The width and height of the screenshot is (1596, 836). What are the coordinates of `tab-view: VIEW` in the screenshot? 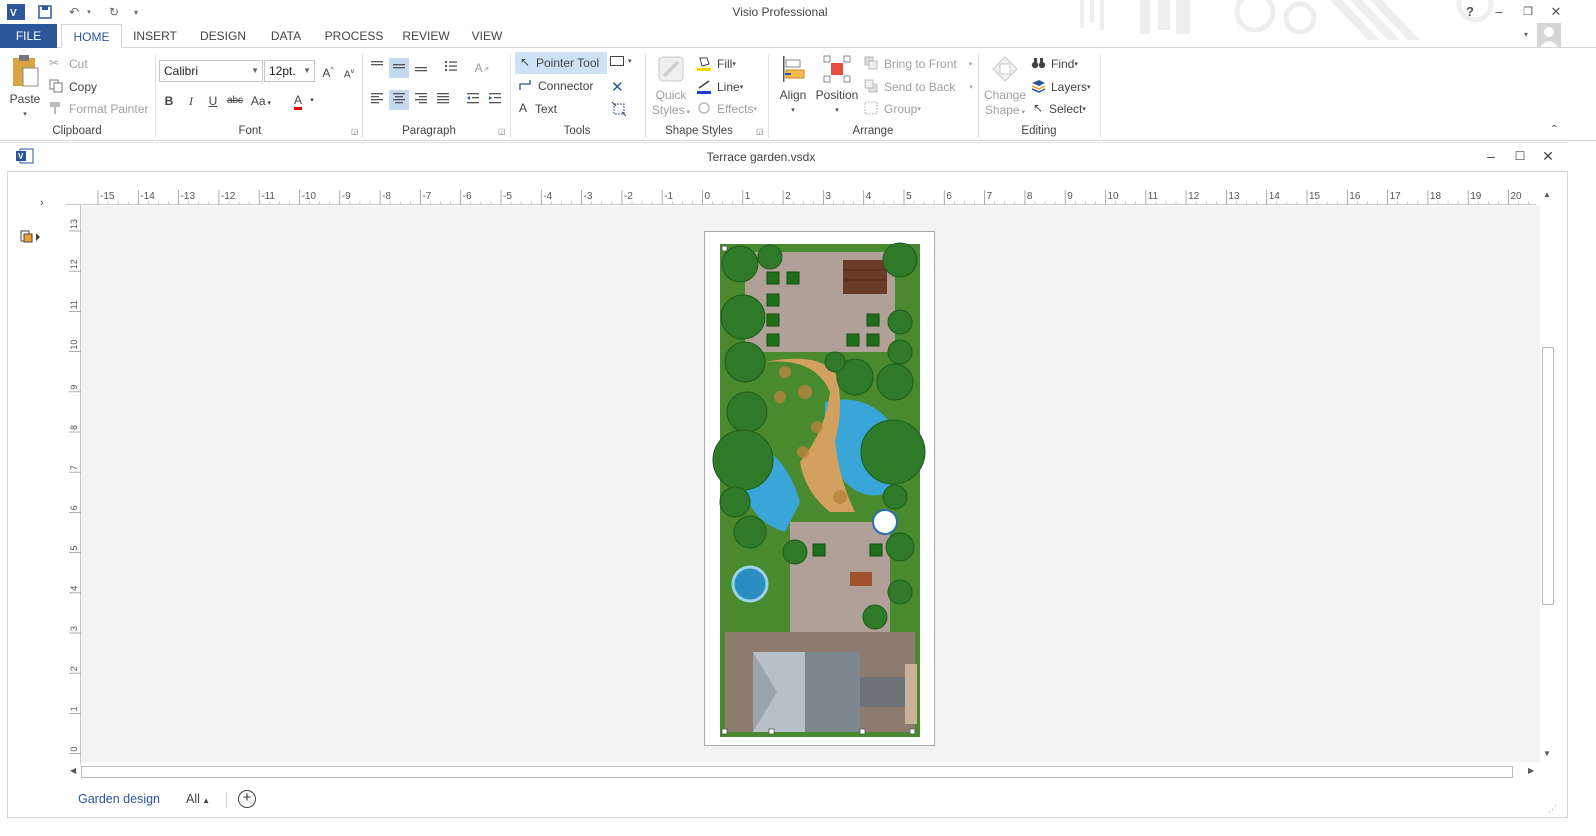 It's located at (487, 36).